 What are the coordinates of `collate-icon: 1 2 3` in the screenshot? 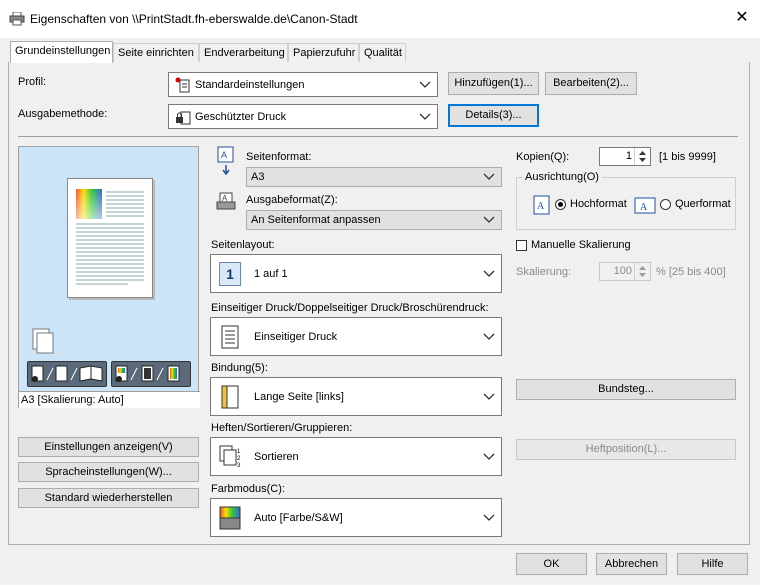 It's located at (230, 457).